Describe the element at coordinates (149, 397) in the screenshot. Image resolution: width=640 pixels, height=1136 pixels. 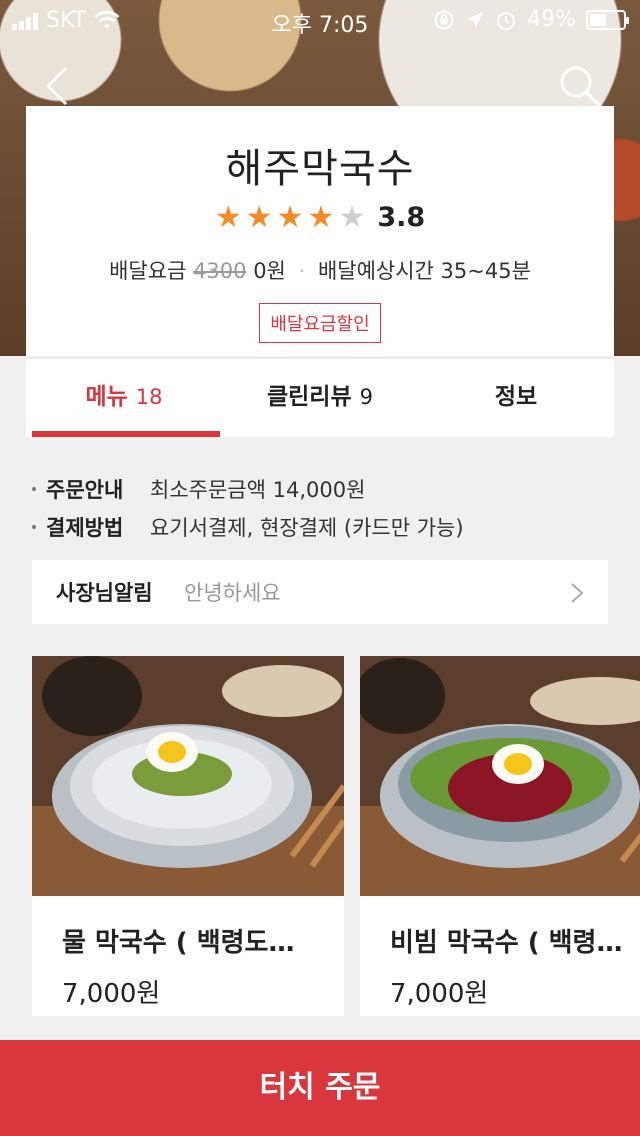
I see `tab-count: 18` at that location.